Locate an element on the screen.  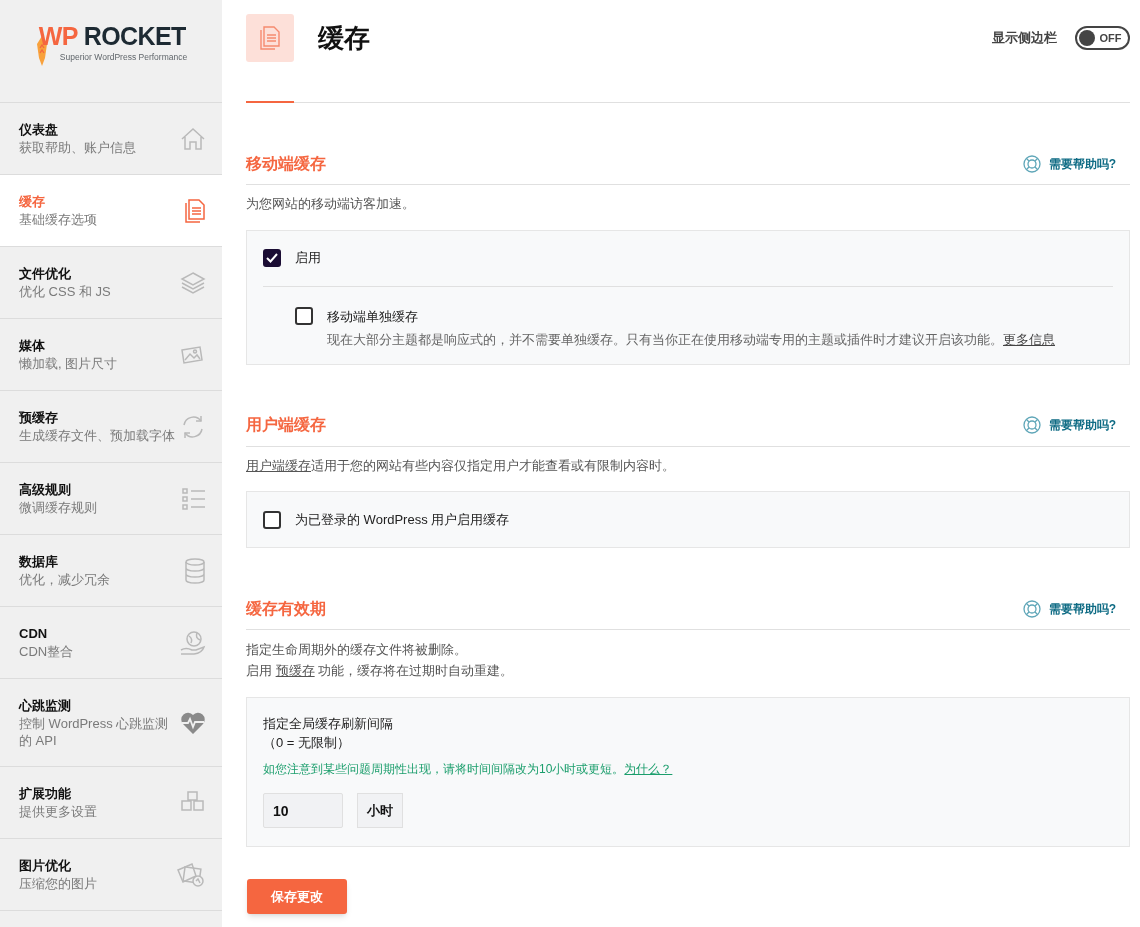
sidebar-item-subtitle: 提供更多设置 is located at coordinates (58, 811).